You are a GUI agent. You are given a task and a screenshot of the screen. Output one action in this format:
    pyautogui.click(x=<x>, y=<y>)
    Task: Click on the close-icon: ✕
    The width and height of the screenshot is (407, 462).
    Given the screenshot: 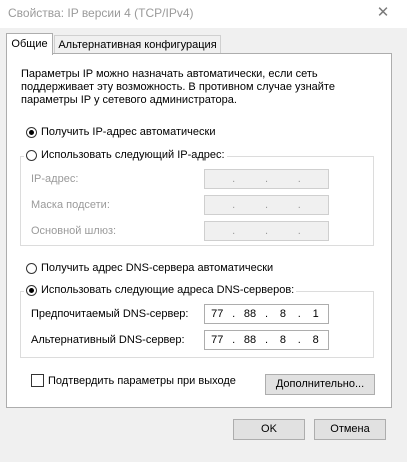 What is the action you would take?
    pyautogui.click(x=383, y=12)
    